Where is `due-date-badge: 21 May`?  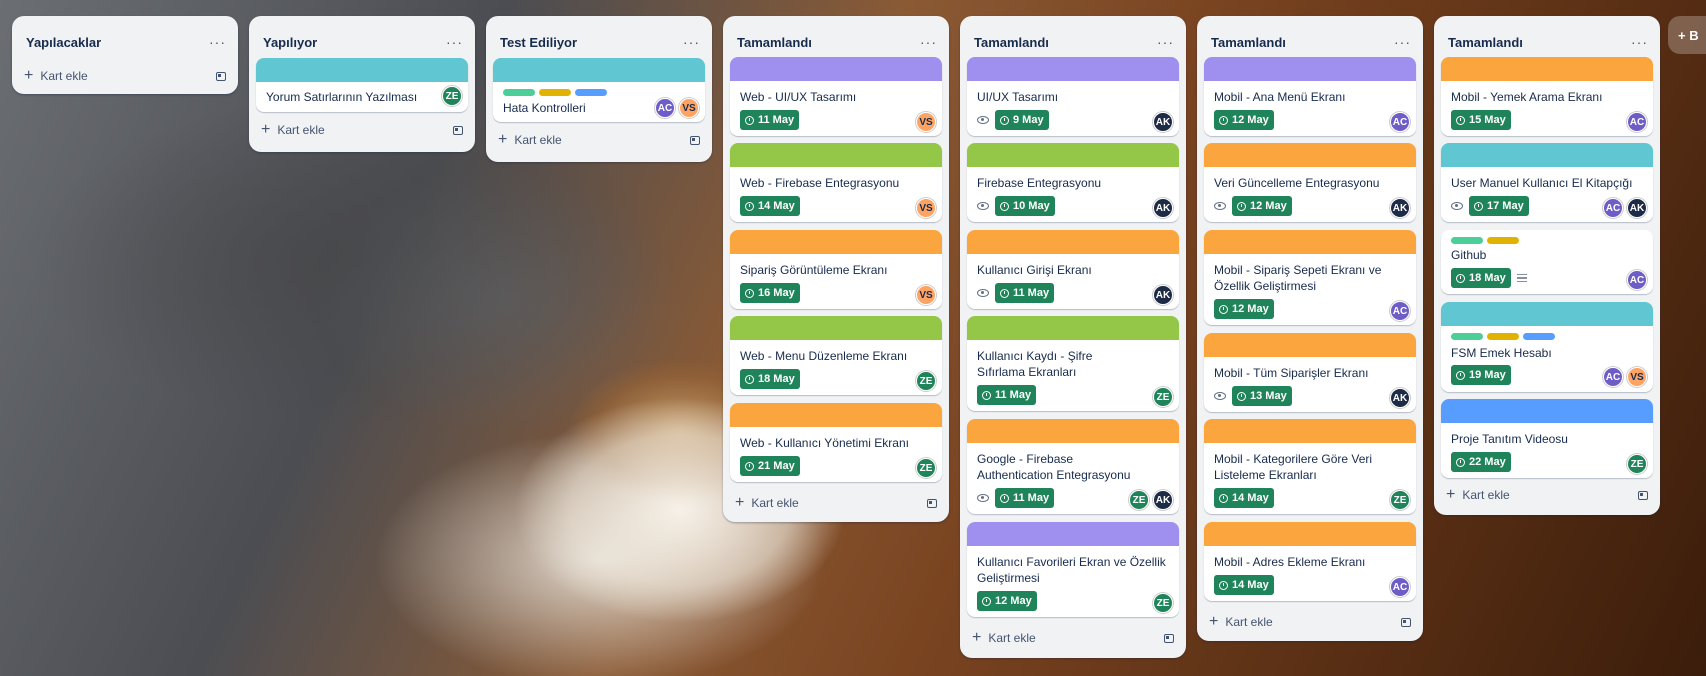 due-date-badge: 21 May is located at coordinates (770, 466).